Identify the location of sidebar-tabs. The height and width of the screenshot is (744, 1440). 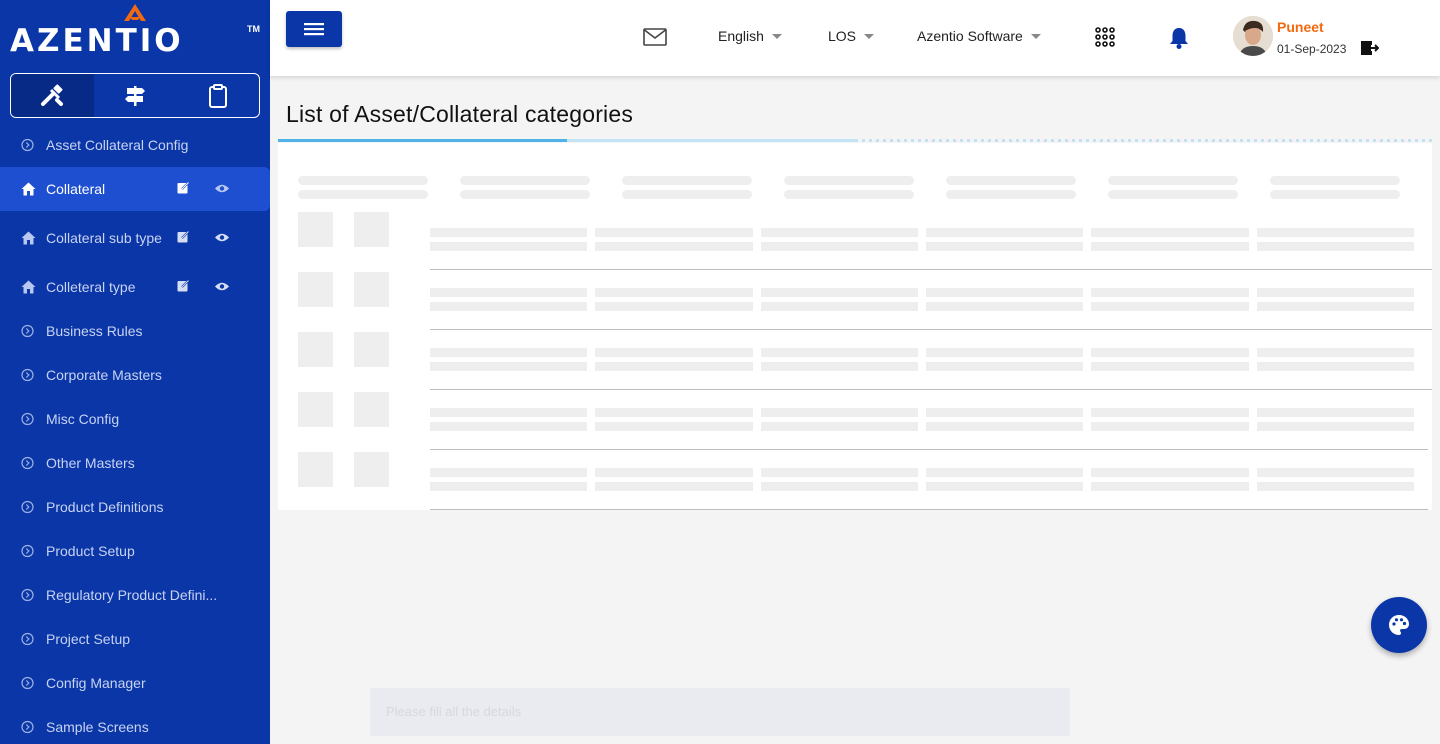
(135, 95).